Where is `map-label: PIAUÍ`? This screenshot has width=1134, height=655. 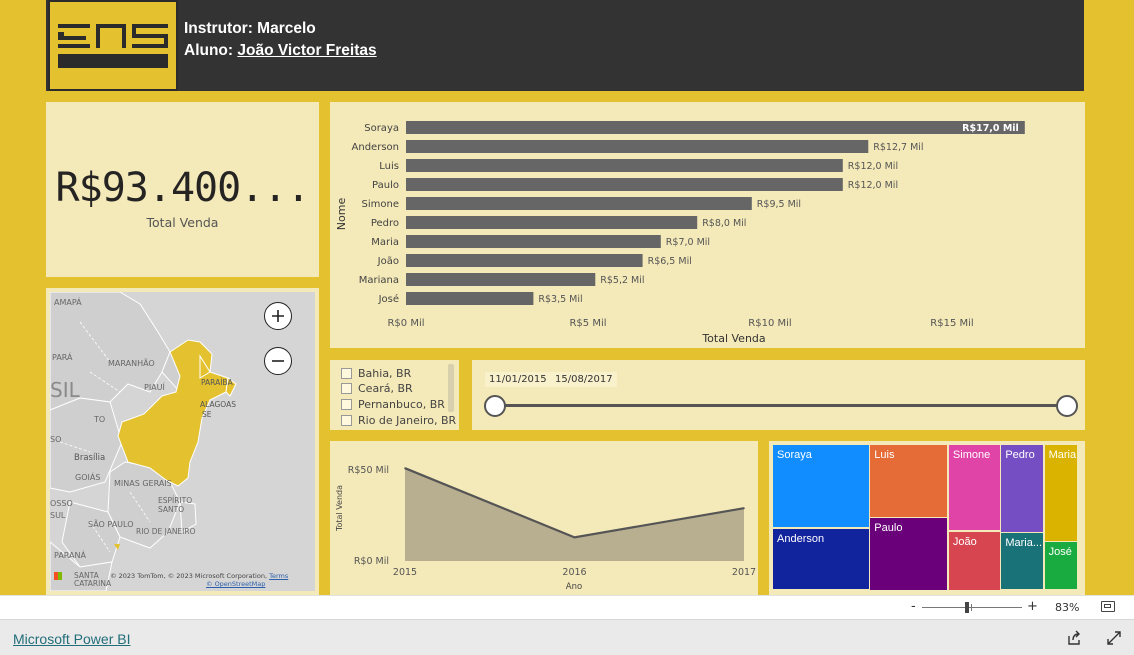
map-label: PIAUÍ is located at coordinates (154, 387).